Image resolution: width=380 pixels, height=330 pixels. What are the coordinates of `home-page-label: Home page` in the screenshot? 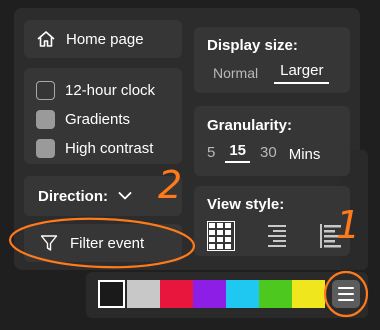 It's located at (105, 39).